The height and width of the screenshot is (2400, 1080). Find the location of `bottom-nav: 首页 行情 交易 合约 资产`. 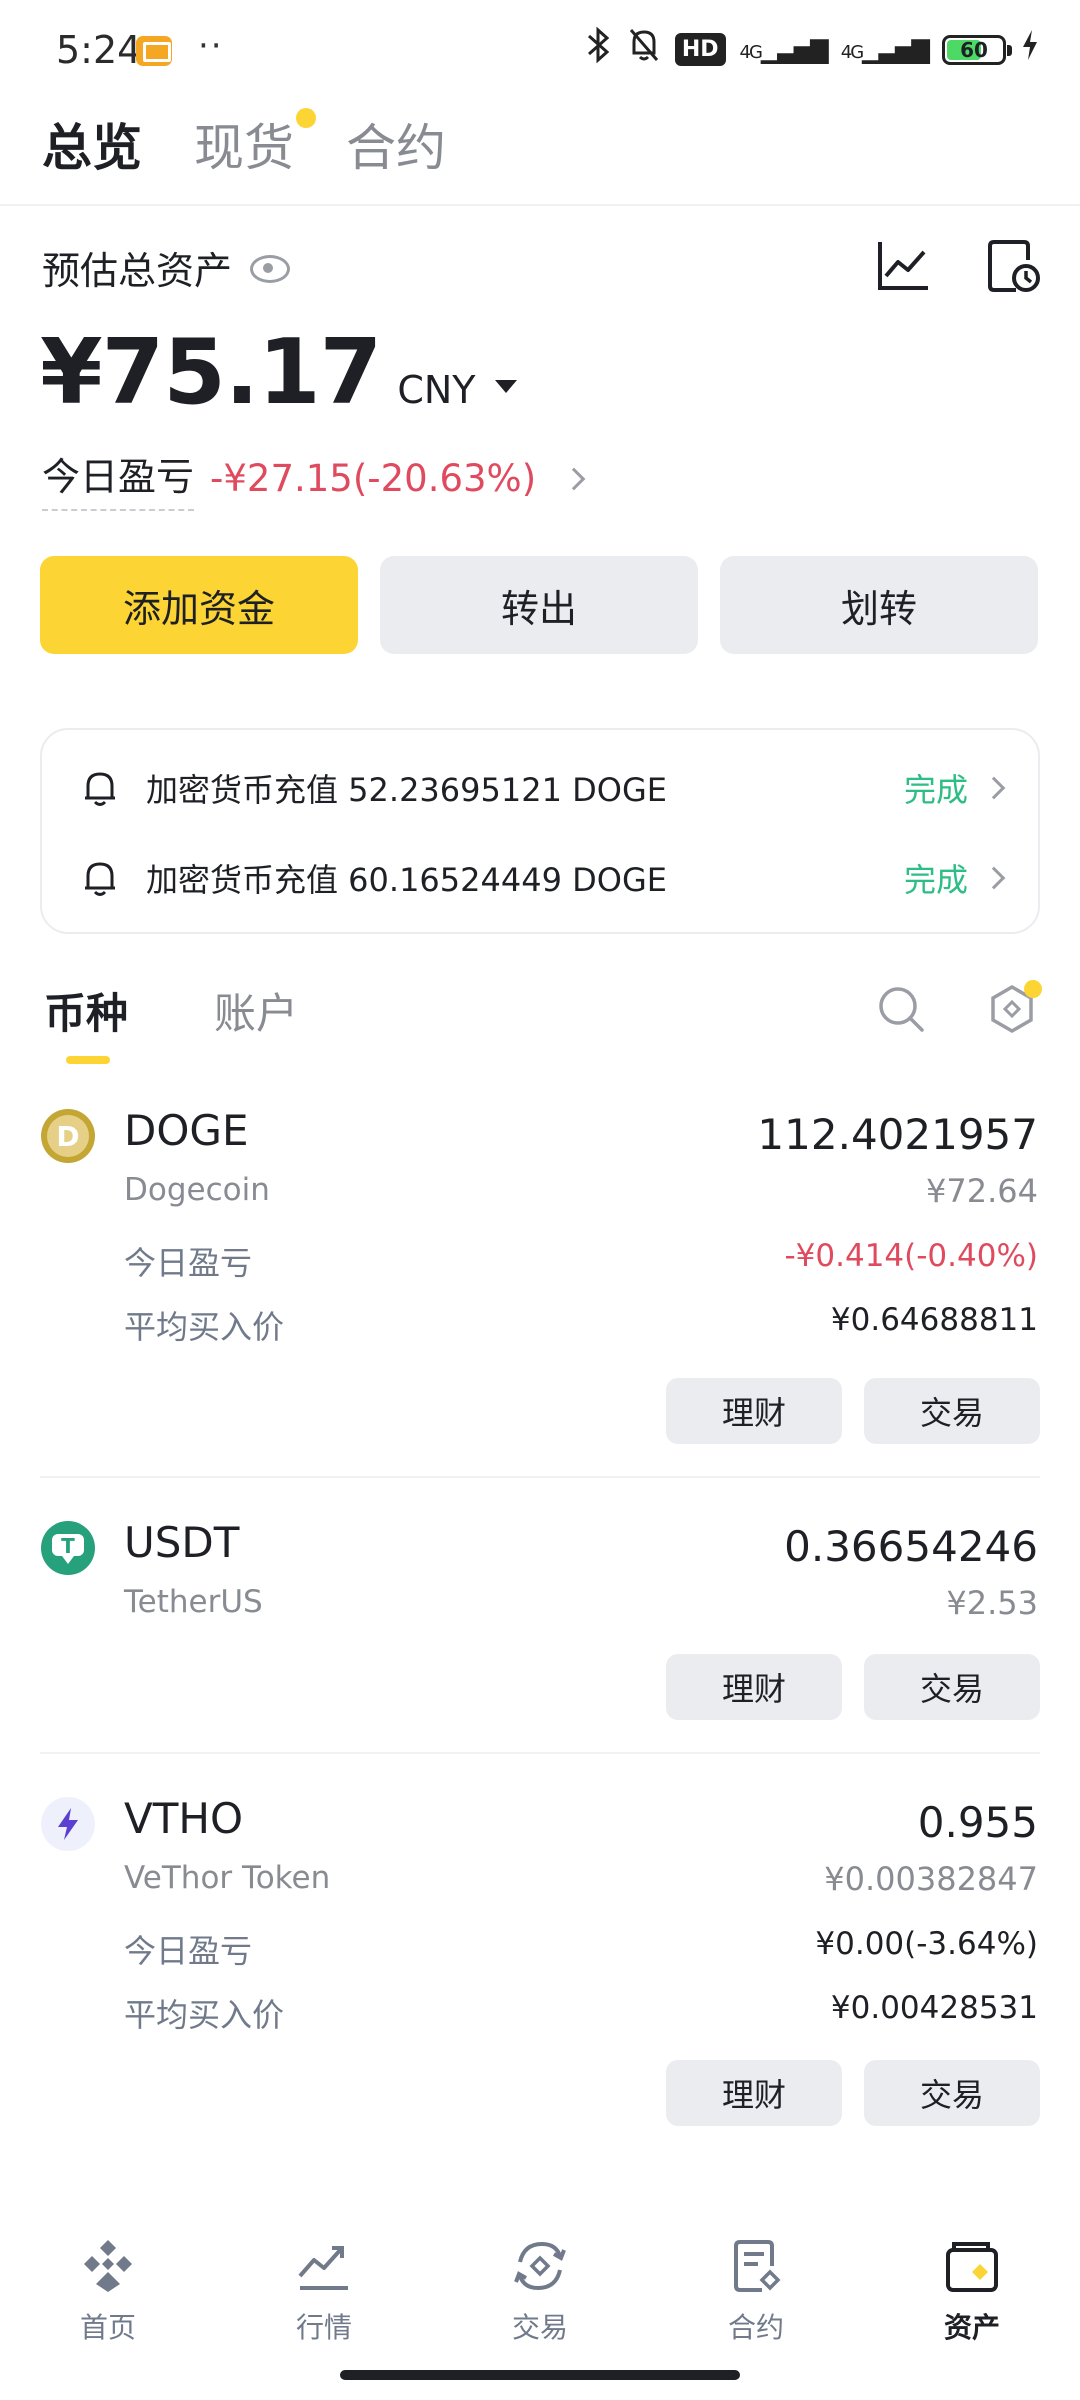

bottom-nav: 首页 行情 交易 合约 资产 is located at coordinates (540, 2301).